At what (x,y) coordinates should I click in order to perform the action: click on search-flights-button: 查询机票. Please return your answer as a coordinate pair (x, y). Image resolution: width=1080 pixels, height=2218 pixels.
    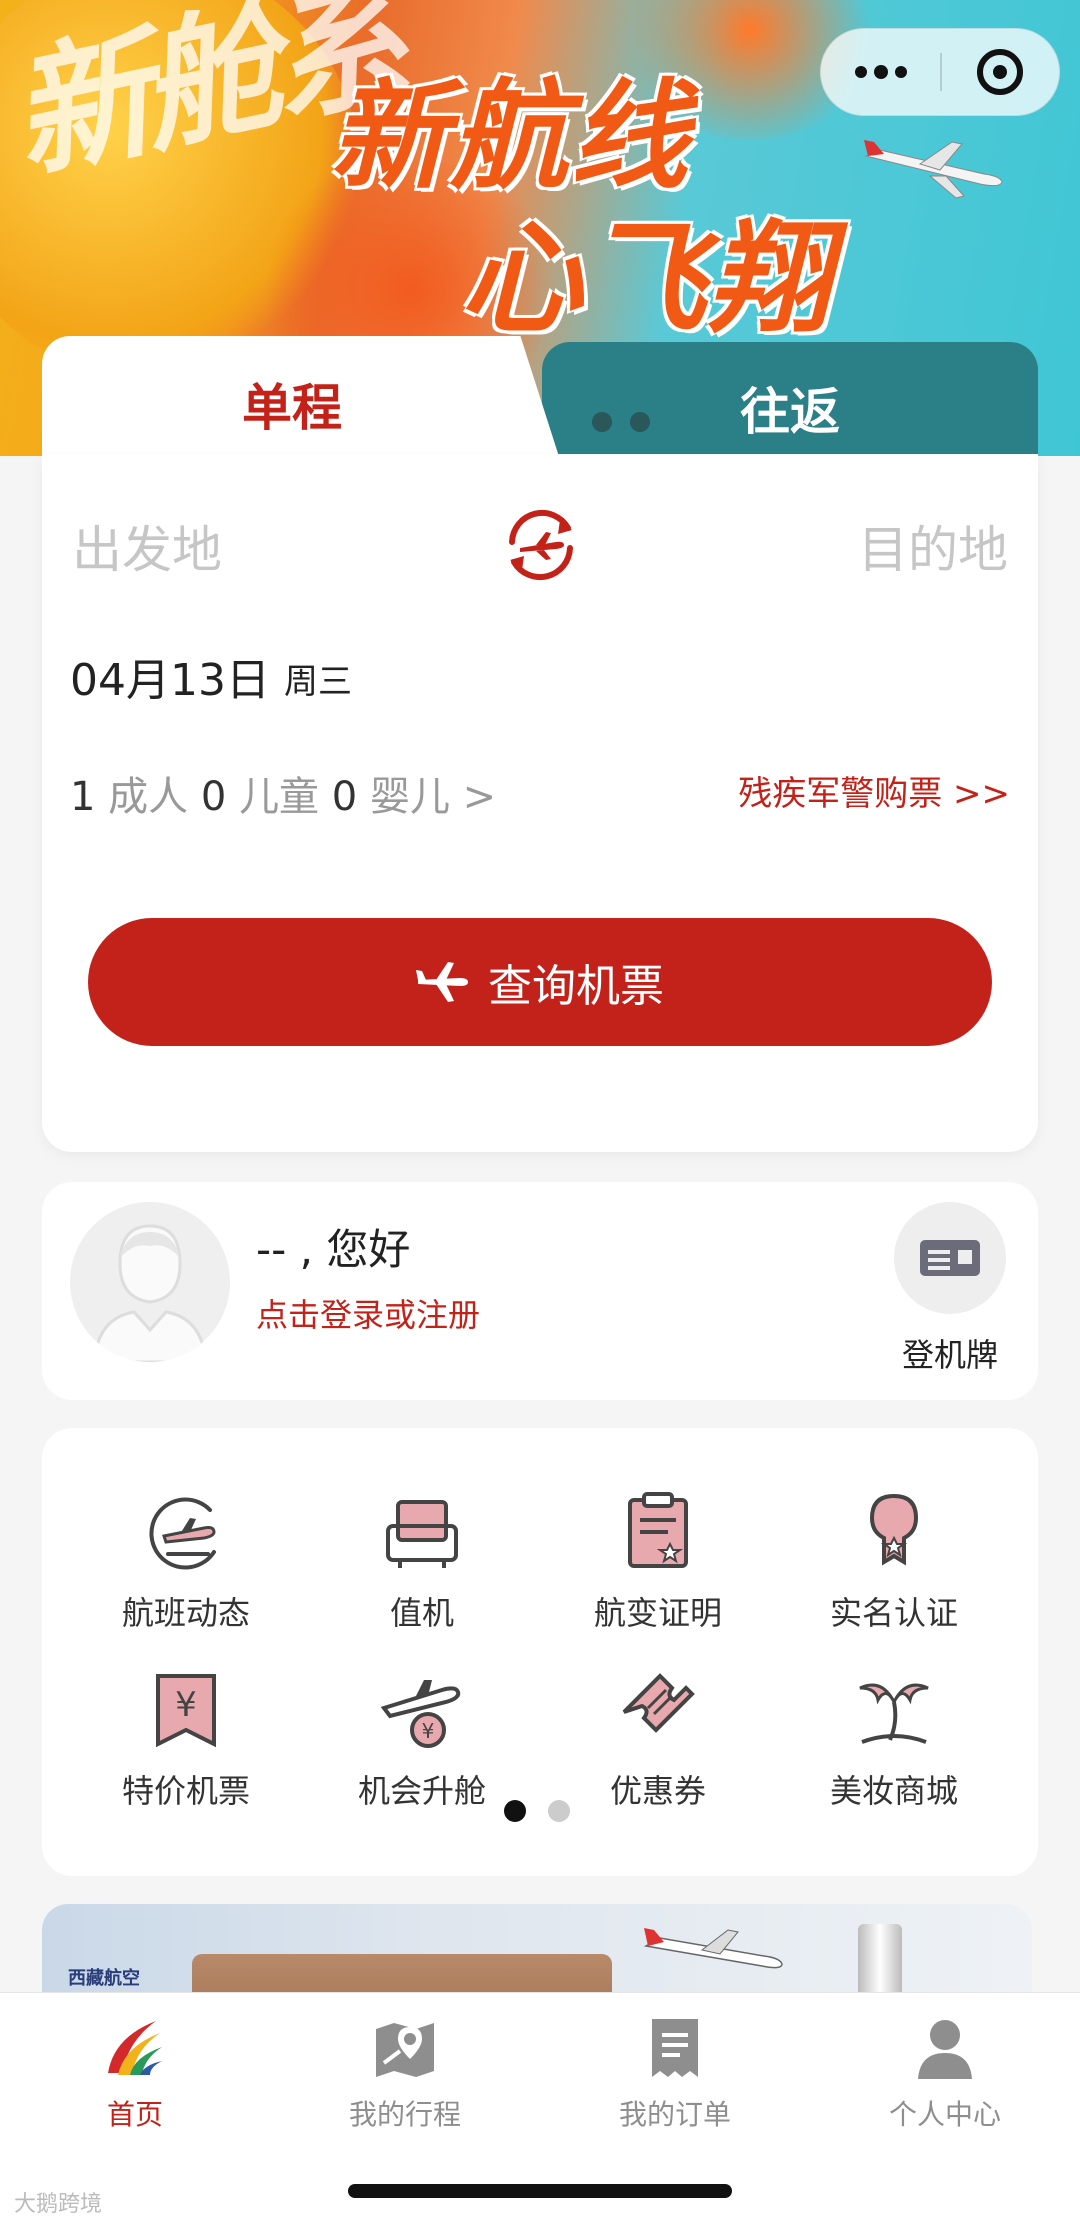
    Looking at the image, I should click on (540, 982).